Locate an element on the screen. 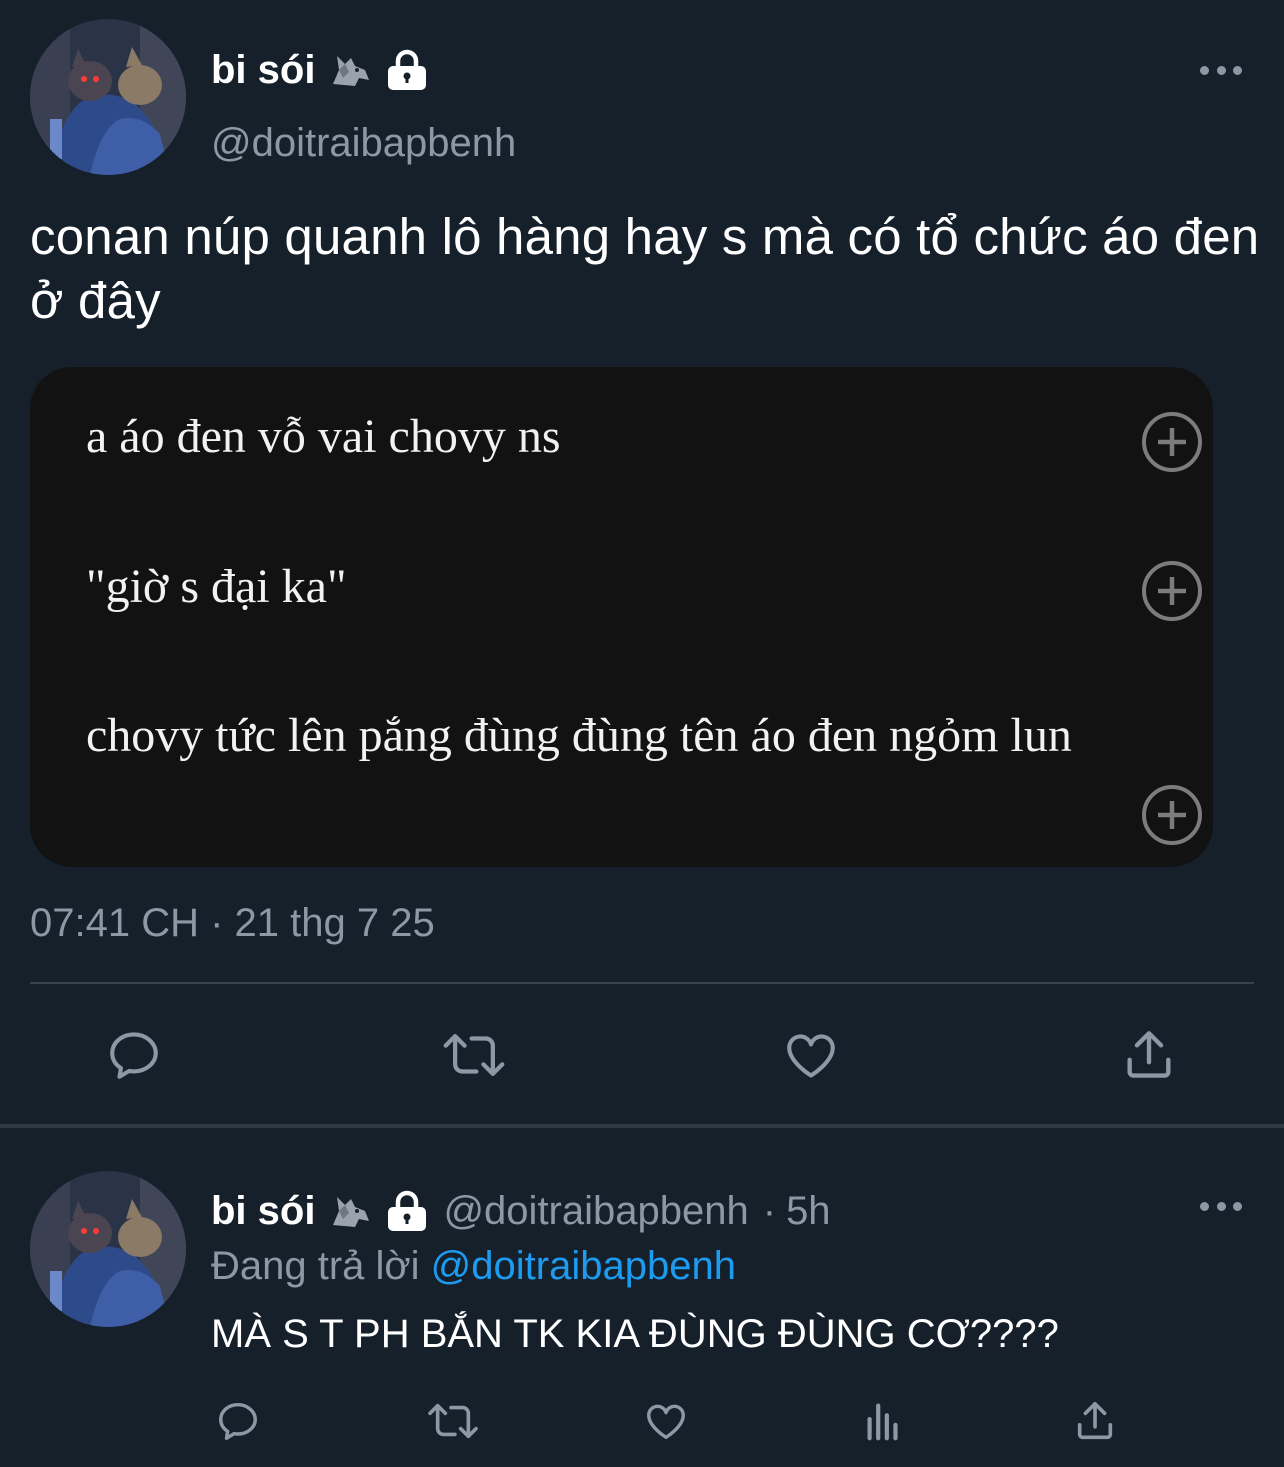  thread-separator is located at coordinates (642, 1126).